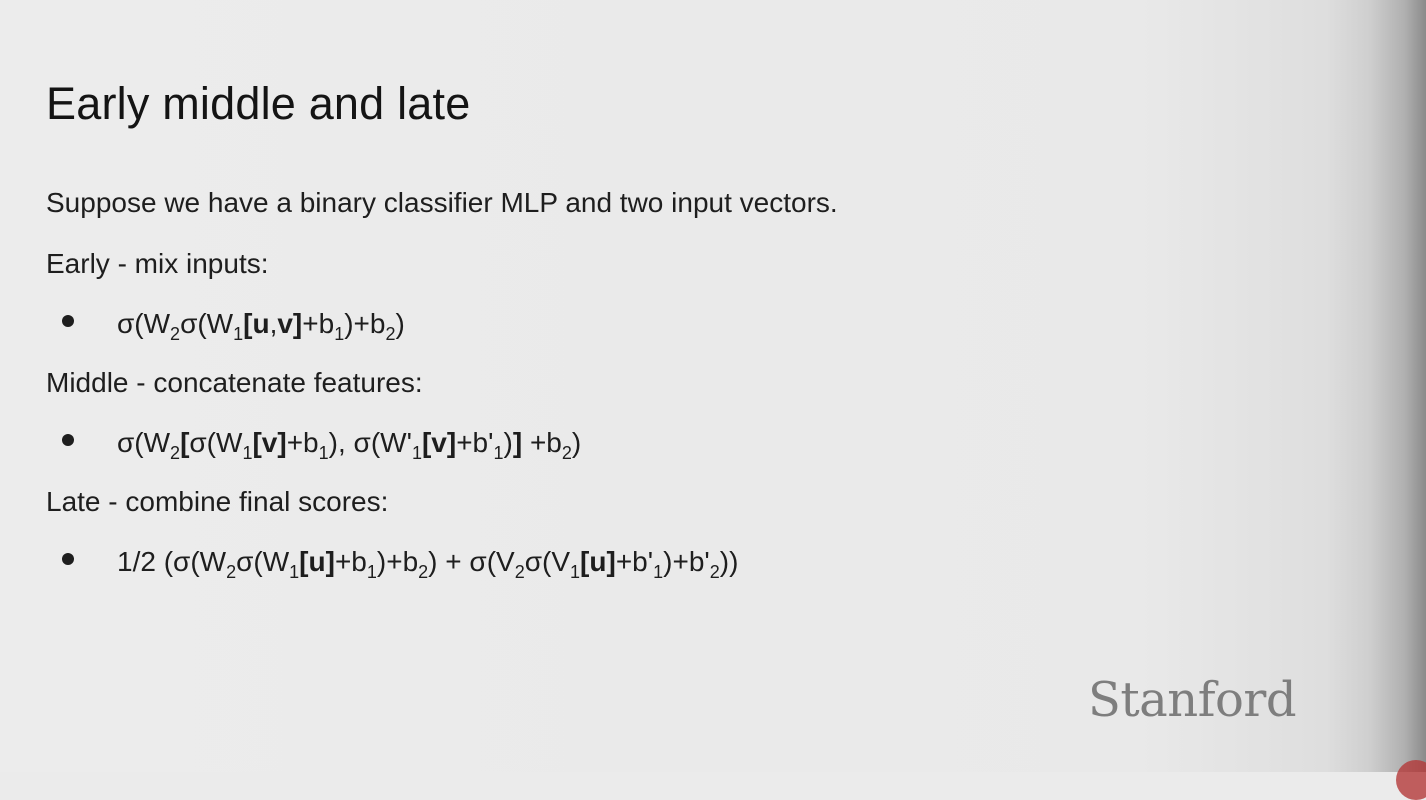 The width and height of the screenshot is (1426, 800). I want to click on section-heading-early: Early - mix inputs:, so click(157, 263).